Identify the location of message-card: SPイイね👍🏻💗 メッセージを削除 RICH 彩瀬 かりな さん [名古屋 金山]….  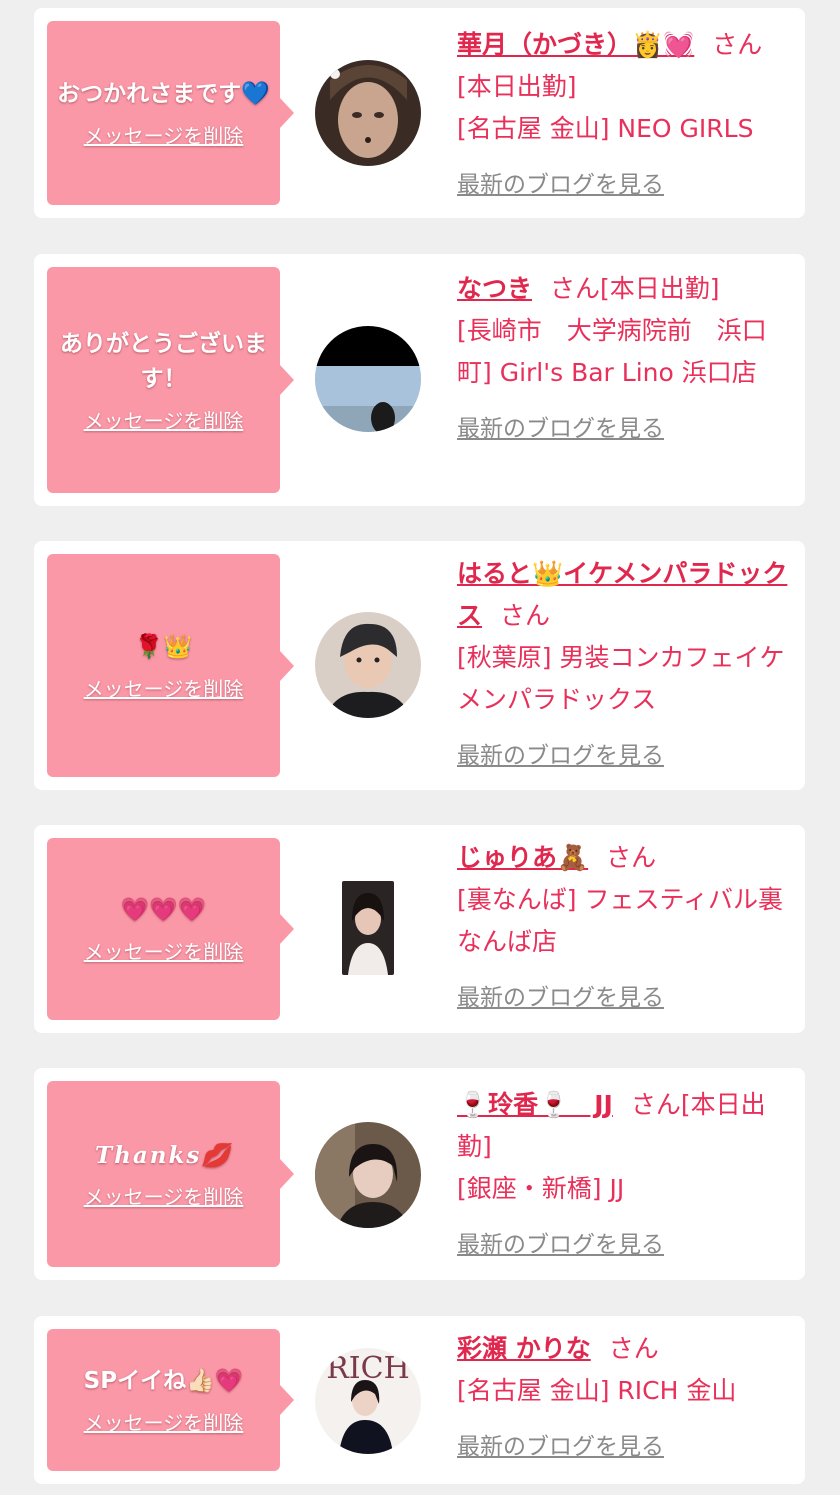
(419, 1400).